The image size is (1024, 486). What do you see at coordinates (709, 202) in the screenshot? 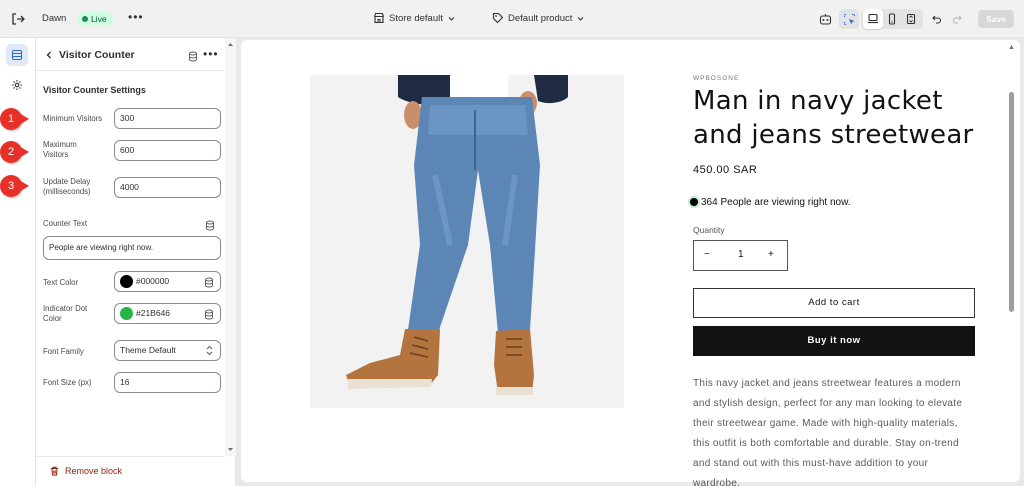
I see `visitor-count: 364` at bounding box center [709, 202].